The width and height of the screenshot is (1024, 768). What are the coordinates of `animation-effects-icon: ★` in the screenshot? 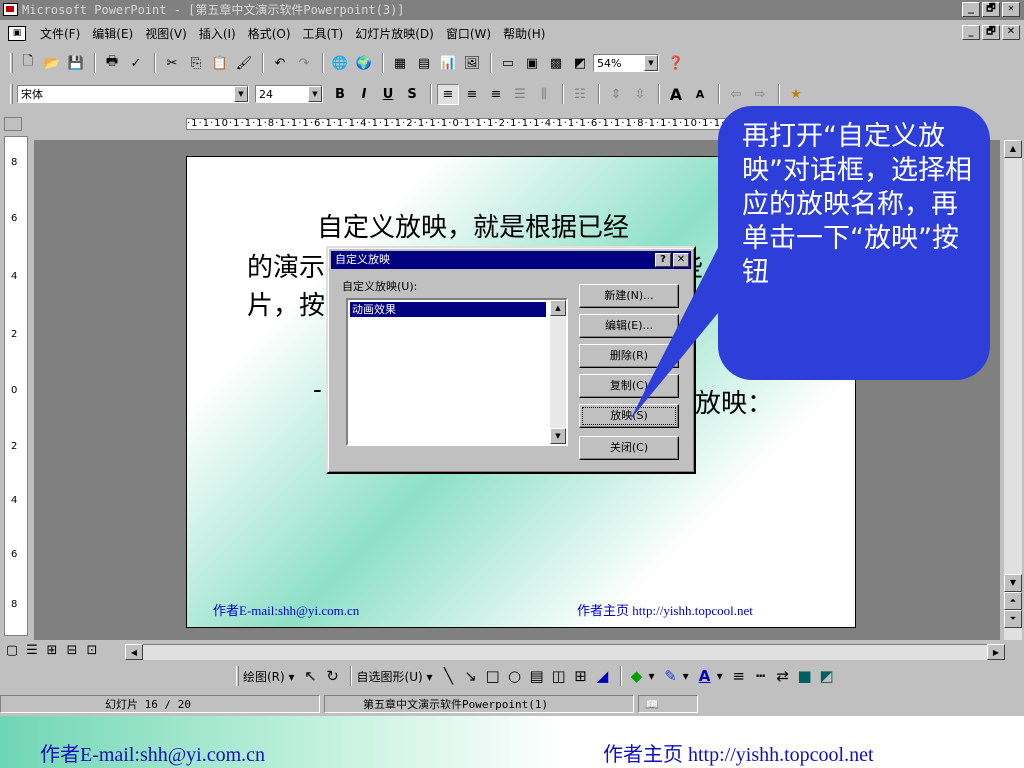 It's located at (796, 94).